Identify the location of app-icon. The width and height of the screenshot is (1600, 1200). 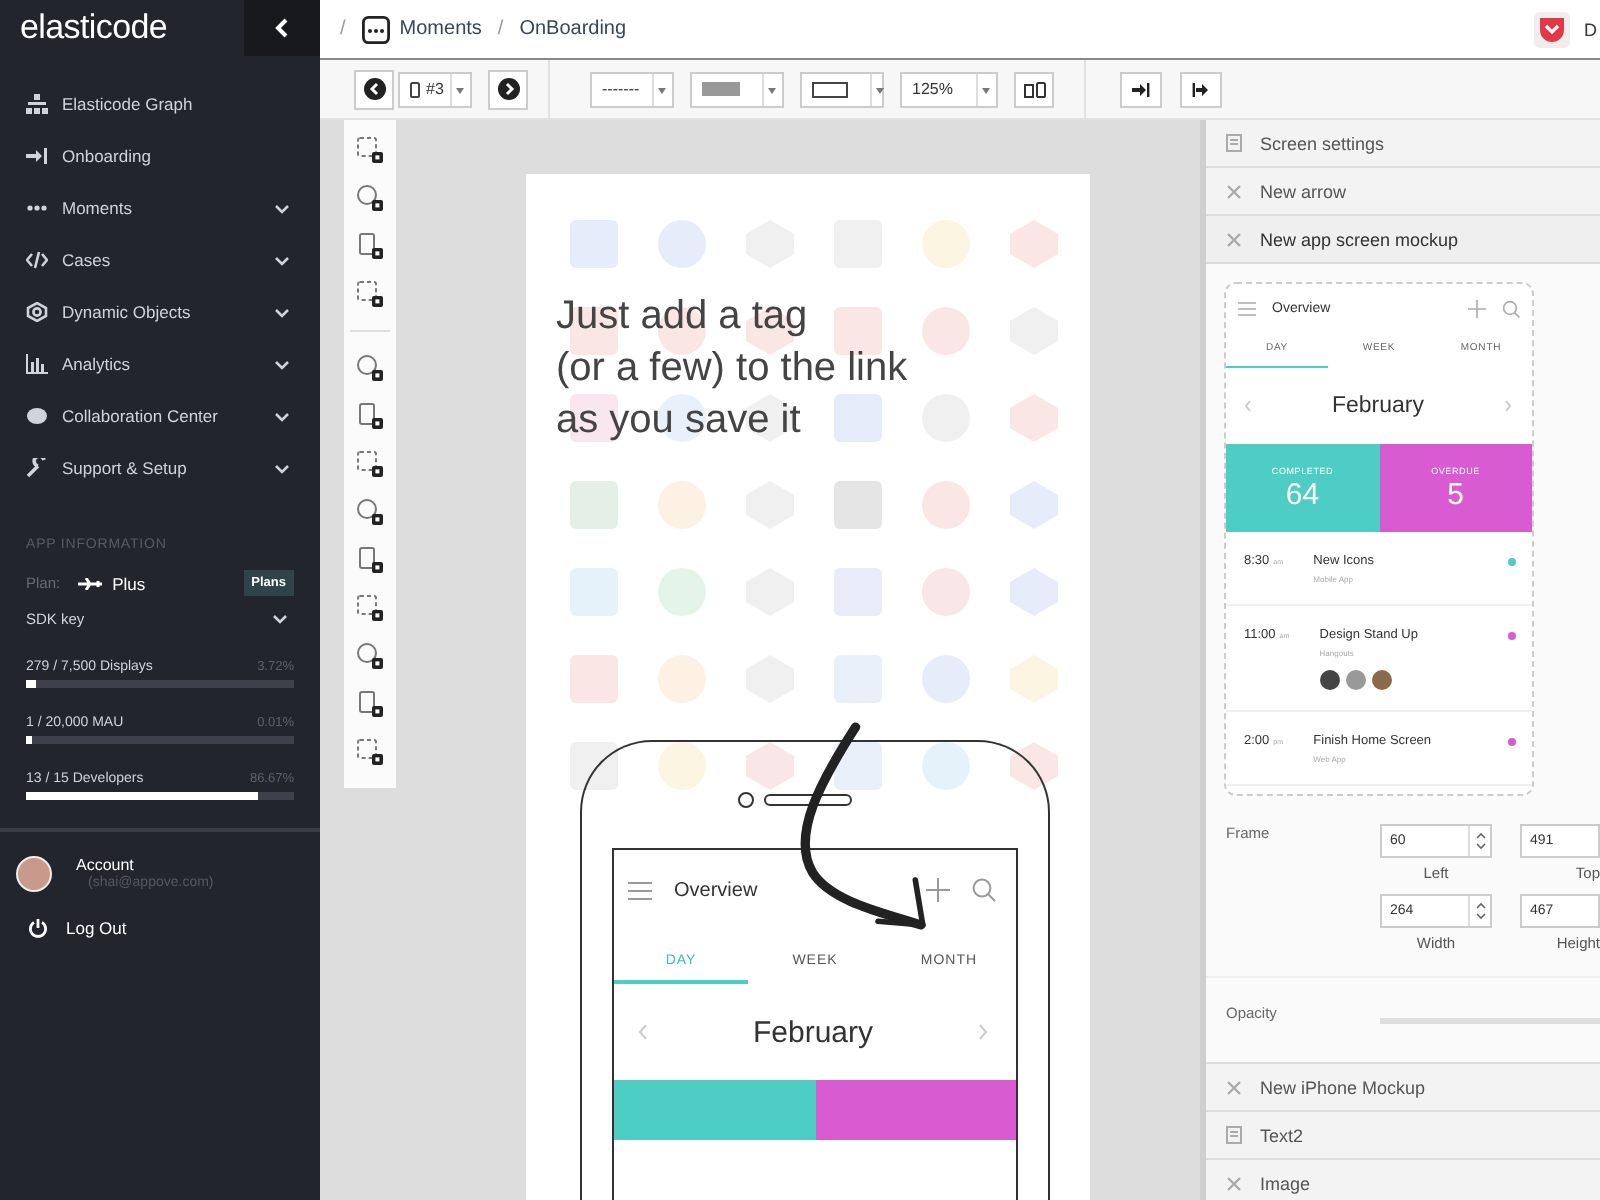
(1552, 29).